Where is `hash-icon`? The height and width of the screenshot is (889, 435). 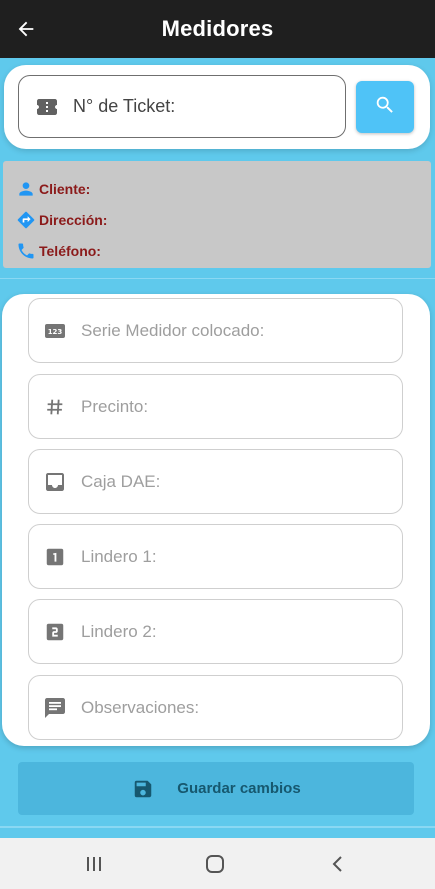 hash-icon is located at coordinates (55, 407).